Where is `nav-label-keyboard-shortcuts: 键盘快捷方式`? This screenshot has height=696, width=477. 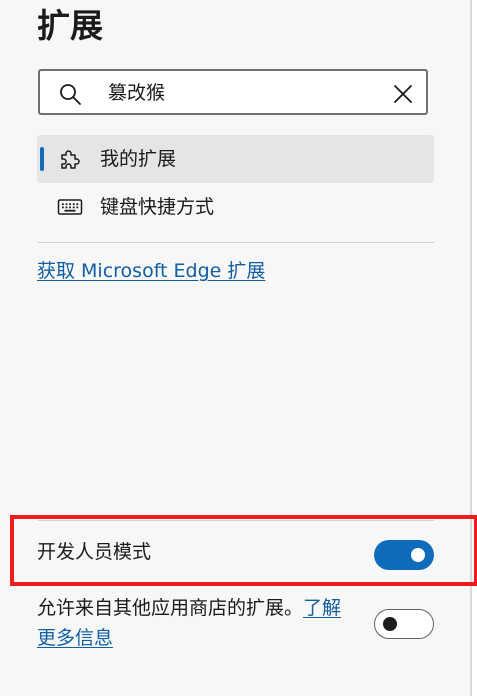
nav-label-keyboard-shortcuts: 键盘快捷方式 is located at coordinates (157, 207).